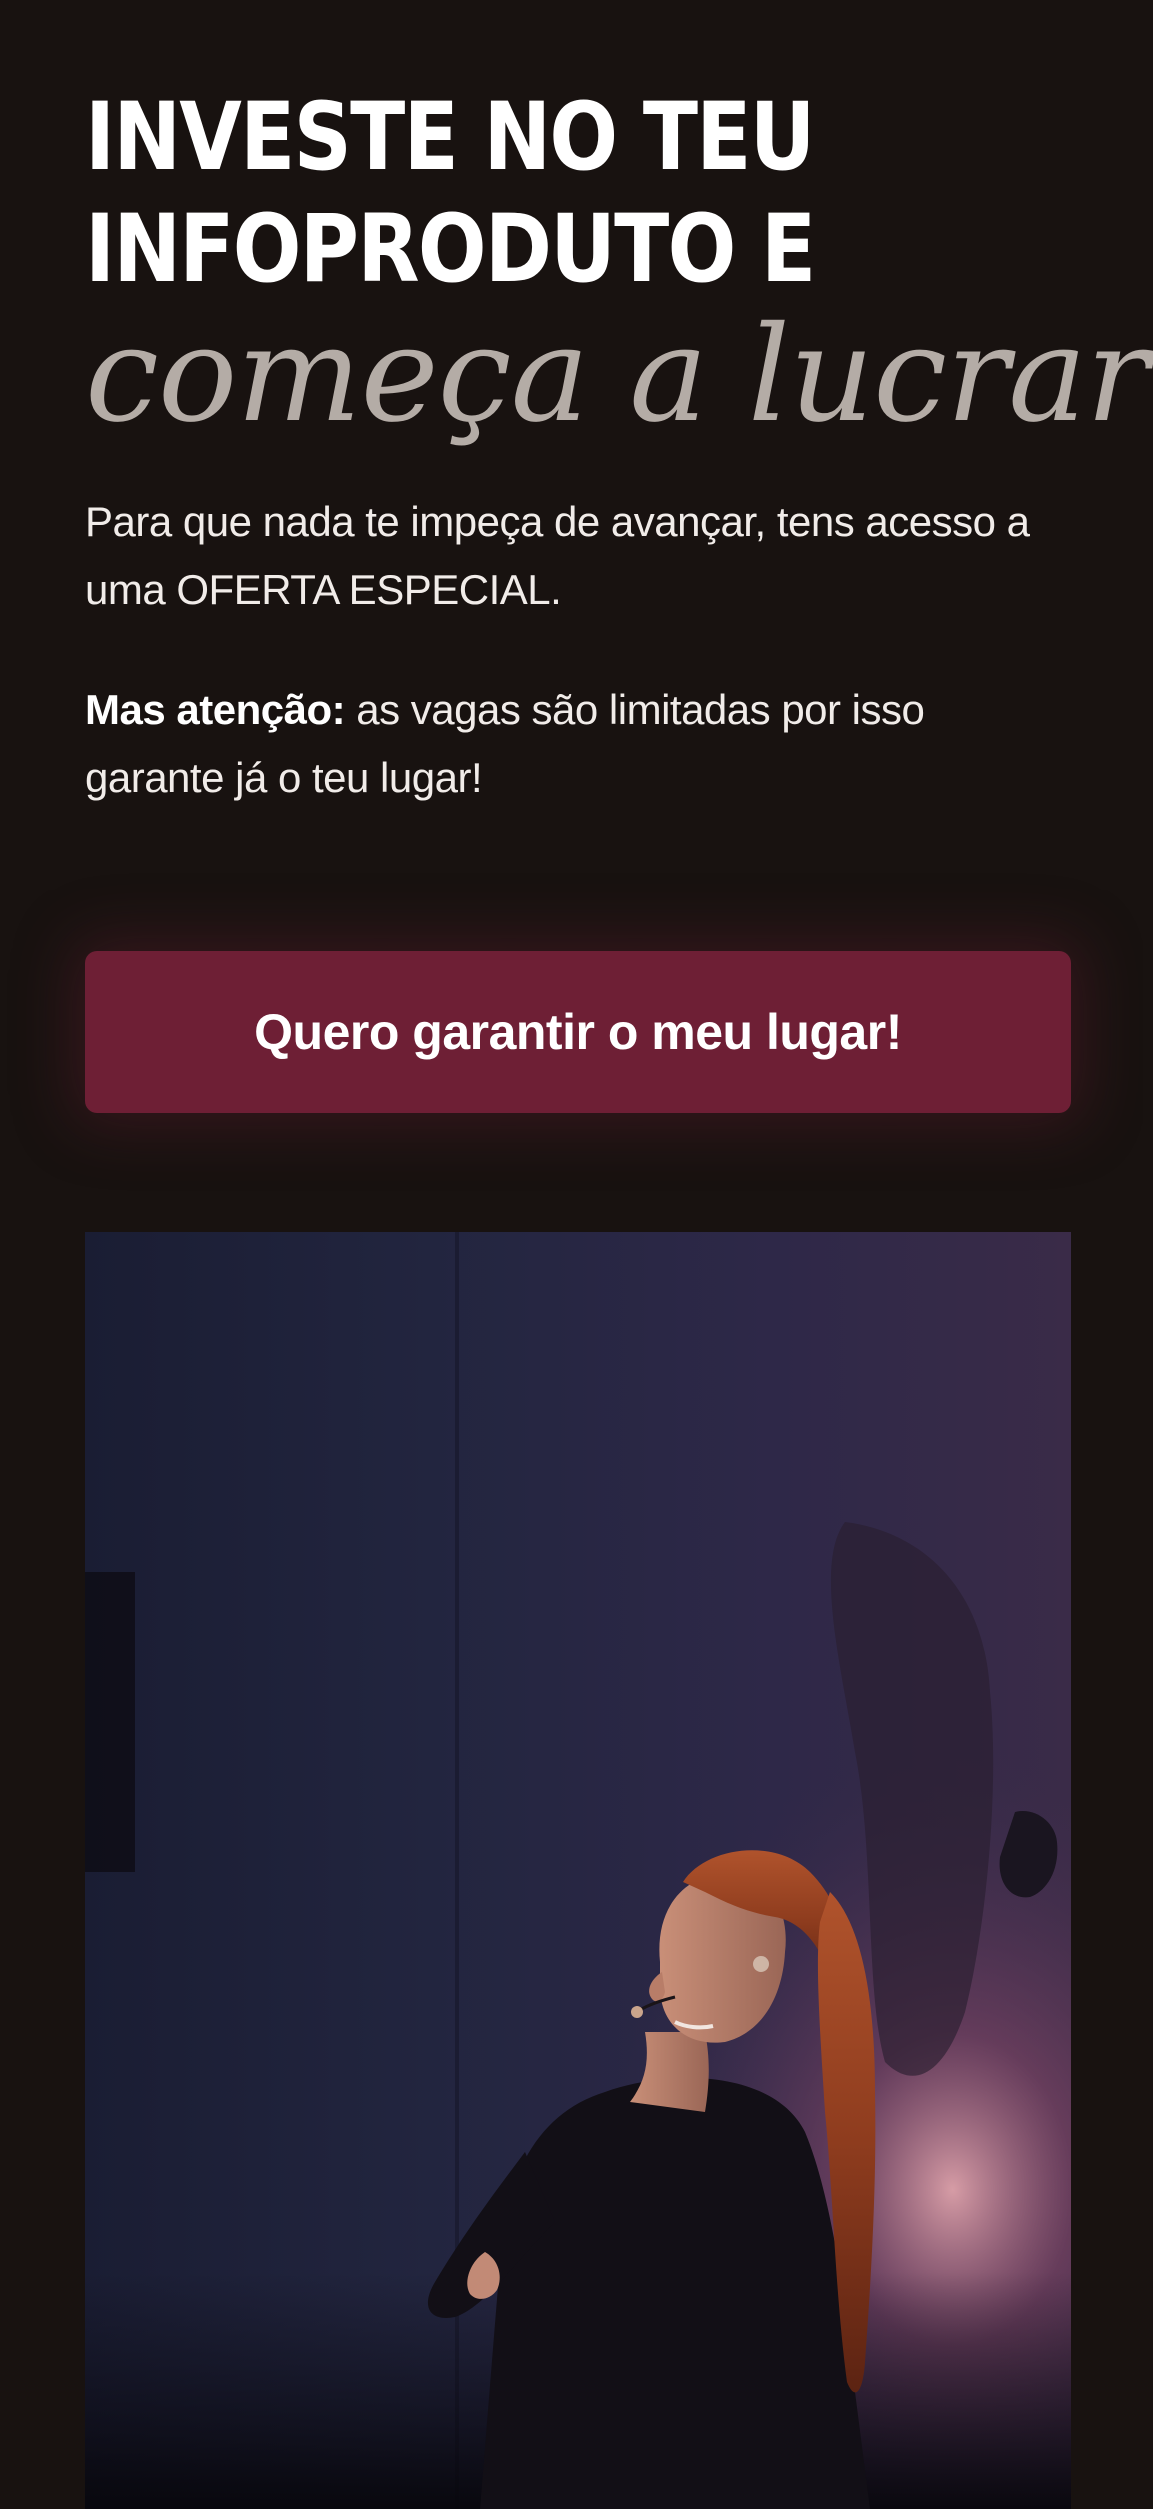 The width and height of the screenshot is (1153, 2509). Describe the element at coordinates (450, 249) in the screenshot. I see `headline-line-2: INFOPRODUTO E` at that location.